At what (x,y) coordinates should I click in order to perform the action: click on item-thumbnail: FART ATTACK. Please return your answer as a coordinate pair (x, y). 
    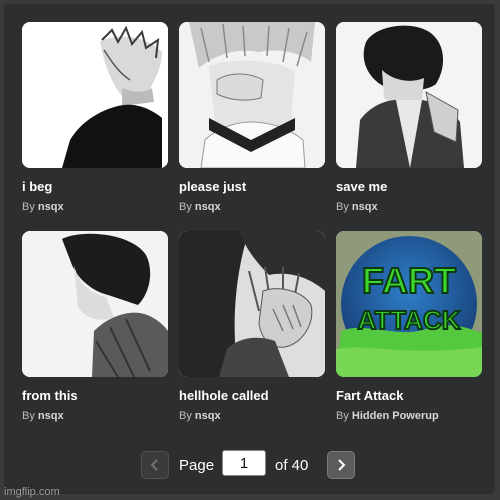
    Looking at the image, I should click on (409, 304).